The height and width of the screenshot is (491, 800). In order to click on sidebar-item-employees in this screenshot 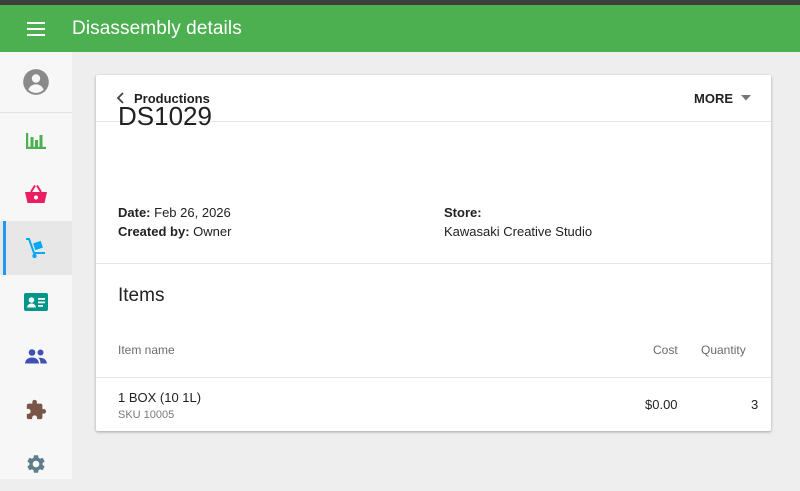, I will do `click(36, 356)`.